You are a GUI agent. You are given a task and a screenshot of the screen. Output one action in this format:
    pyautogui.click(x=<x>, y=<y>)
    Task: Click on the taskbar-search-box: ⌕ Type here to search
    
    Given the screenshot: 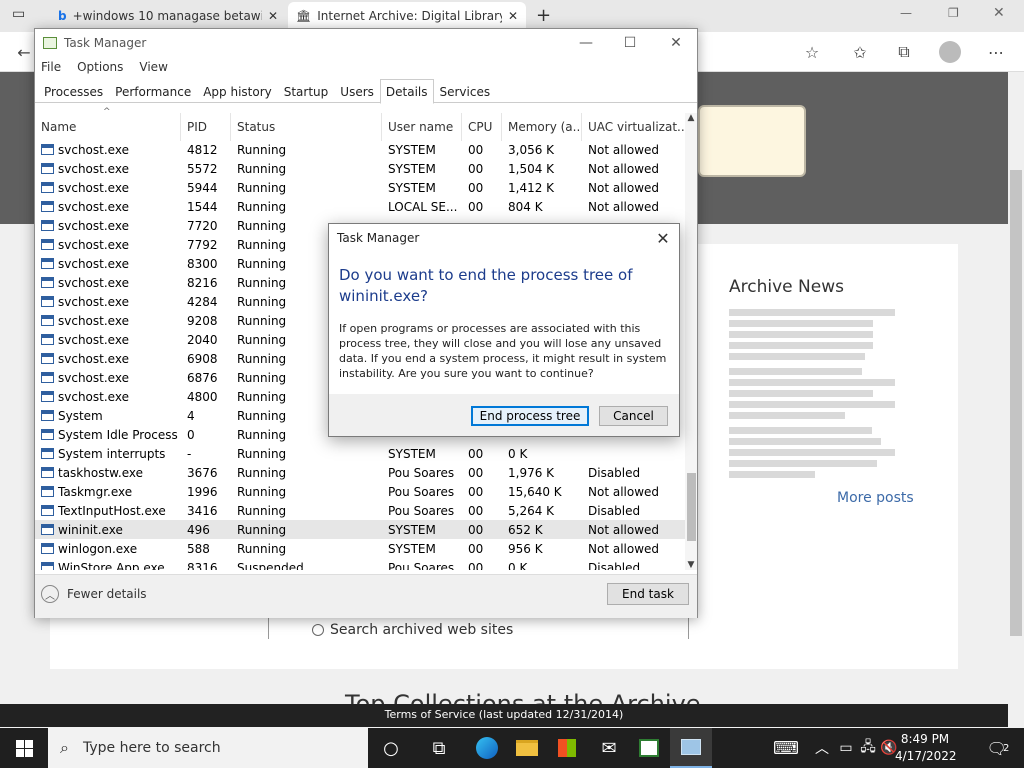 What is the action you would take?
    pyautogui.click(x=208, y=748)
    